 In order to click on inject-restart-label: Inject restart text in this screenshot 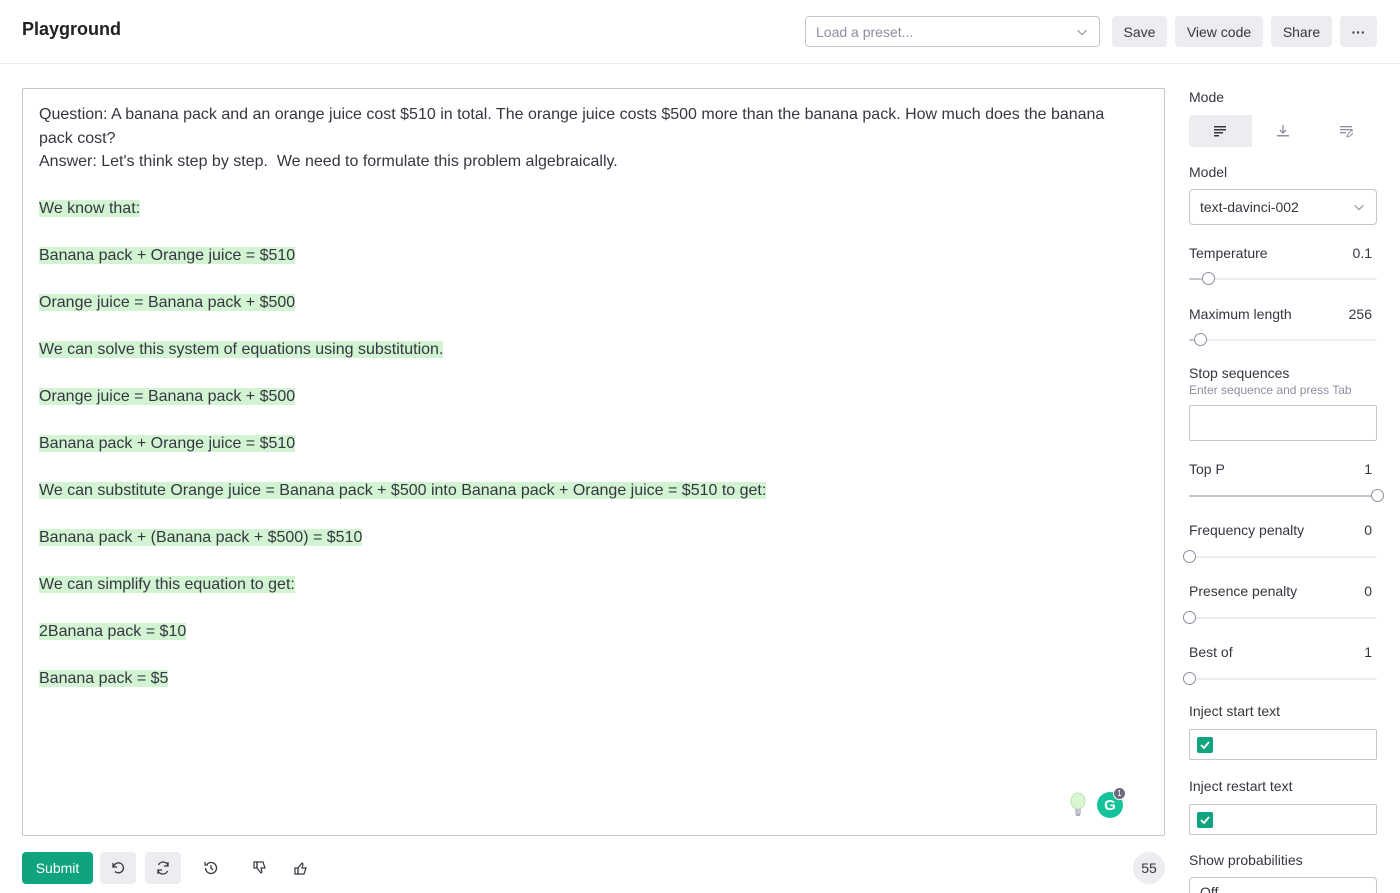, I will do `click(1241, 786)`.